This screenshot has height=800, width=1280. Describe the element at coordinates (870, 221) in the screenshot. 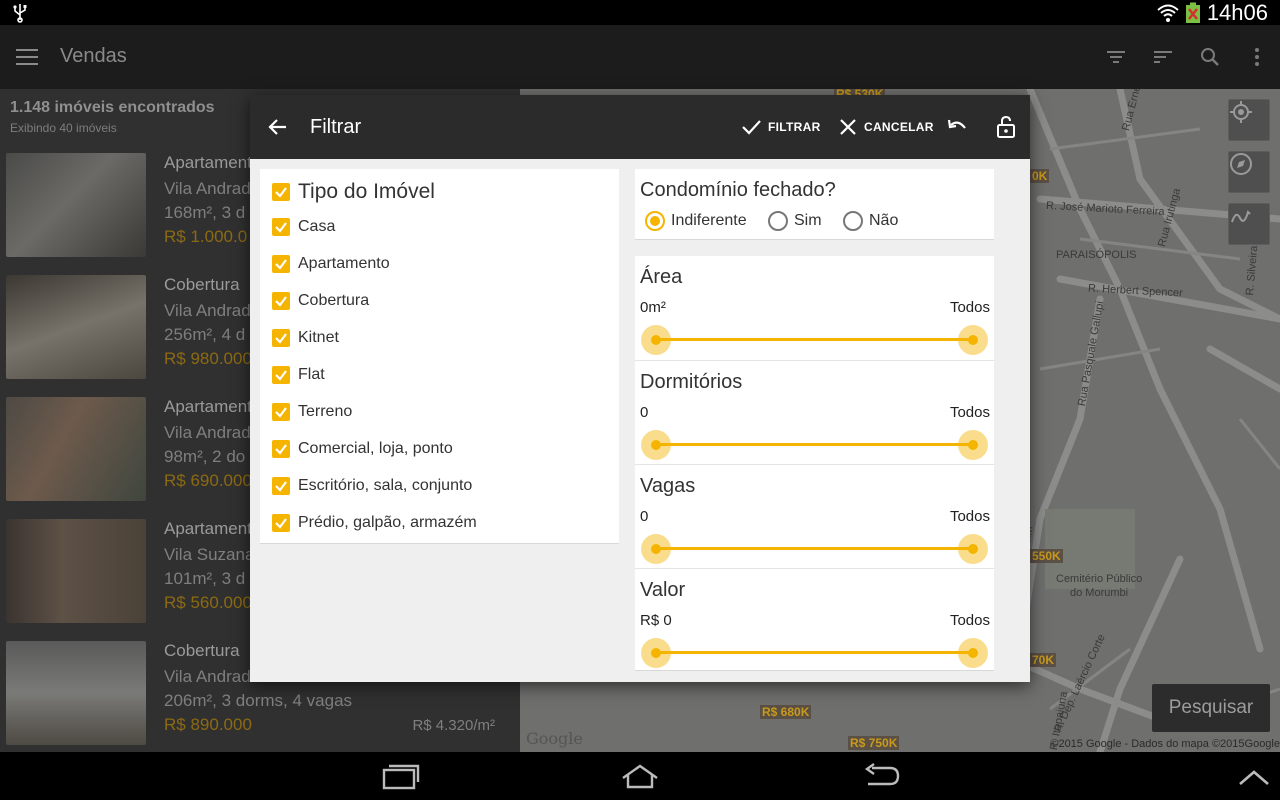

I see `radio-nao: Não` at that location.